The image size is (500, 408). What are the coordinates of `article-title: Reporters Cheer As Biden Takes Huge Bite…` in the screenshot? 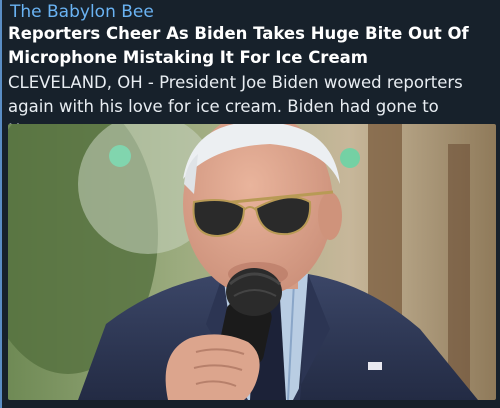 It's located at (252, 46).